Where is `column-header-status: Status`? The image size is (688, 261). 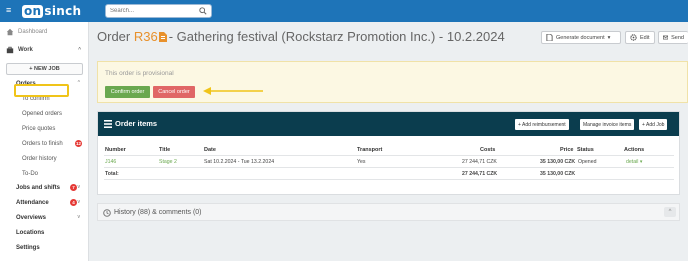 column-header-status: Status is located at coordinates (585, 150).